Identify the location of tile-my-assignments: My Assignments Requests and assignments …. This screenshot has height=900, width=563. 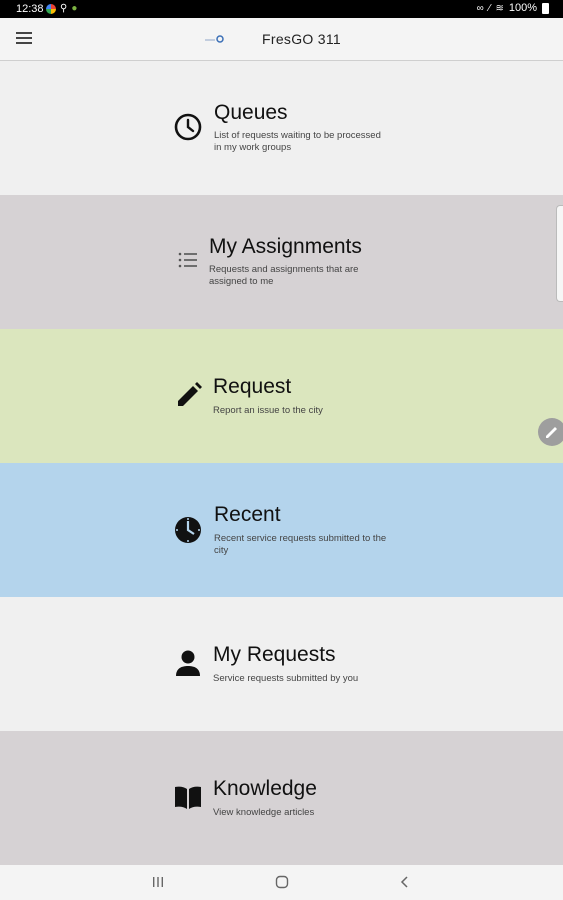
(281, 262).